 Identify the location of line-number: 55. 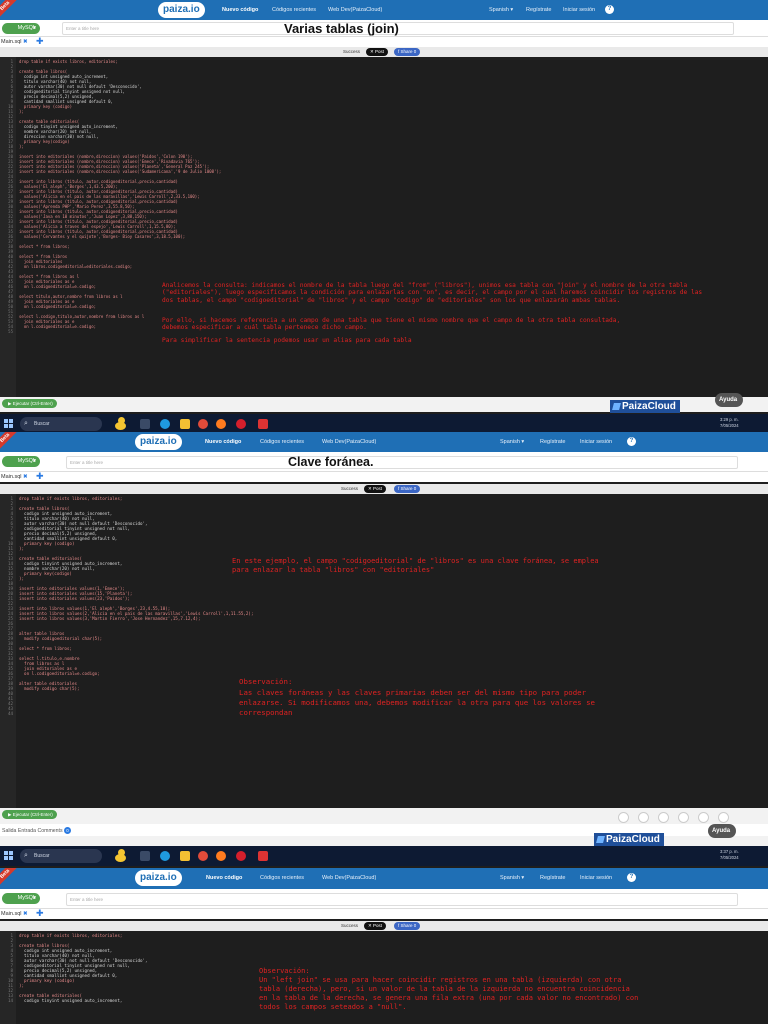
(10, 331).